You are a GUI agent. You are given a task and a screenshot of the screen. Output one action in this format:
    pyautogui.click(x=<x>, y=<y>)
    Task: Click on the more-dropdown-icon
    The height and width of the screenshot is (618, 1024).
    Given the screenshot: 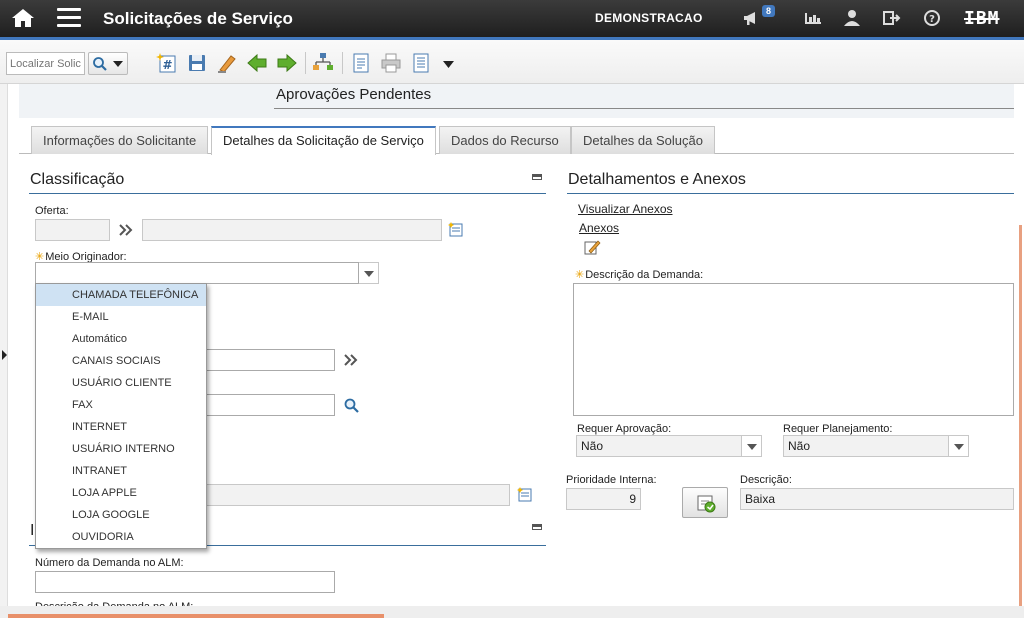 What is the action you would take?
    pyautogui.click(x=448, y=64)
    